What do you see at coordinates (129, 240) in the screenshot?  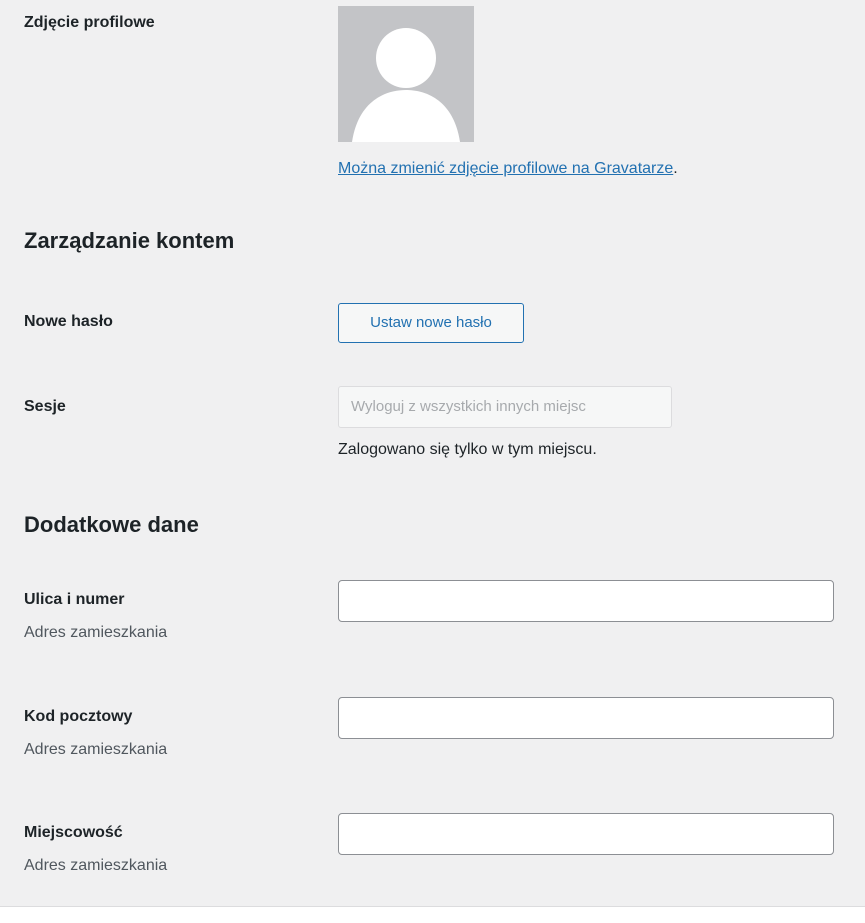 I see `account-management-heading: Zarządzanie kontem` at bounding box center [129, 240].